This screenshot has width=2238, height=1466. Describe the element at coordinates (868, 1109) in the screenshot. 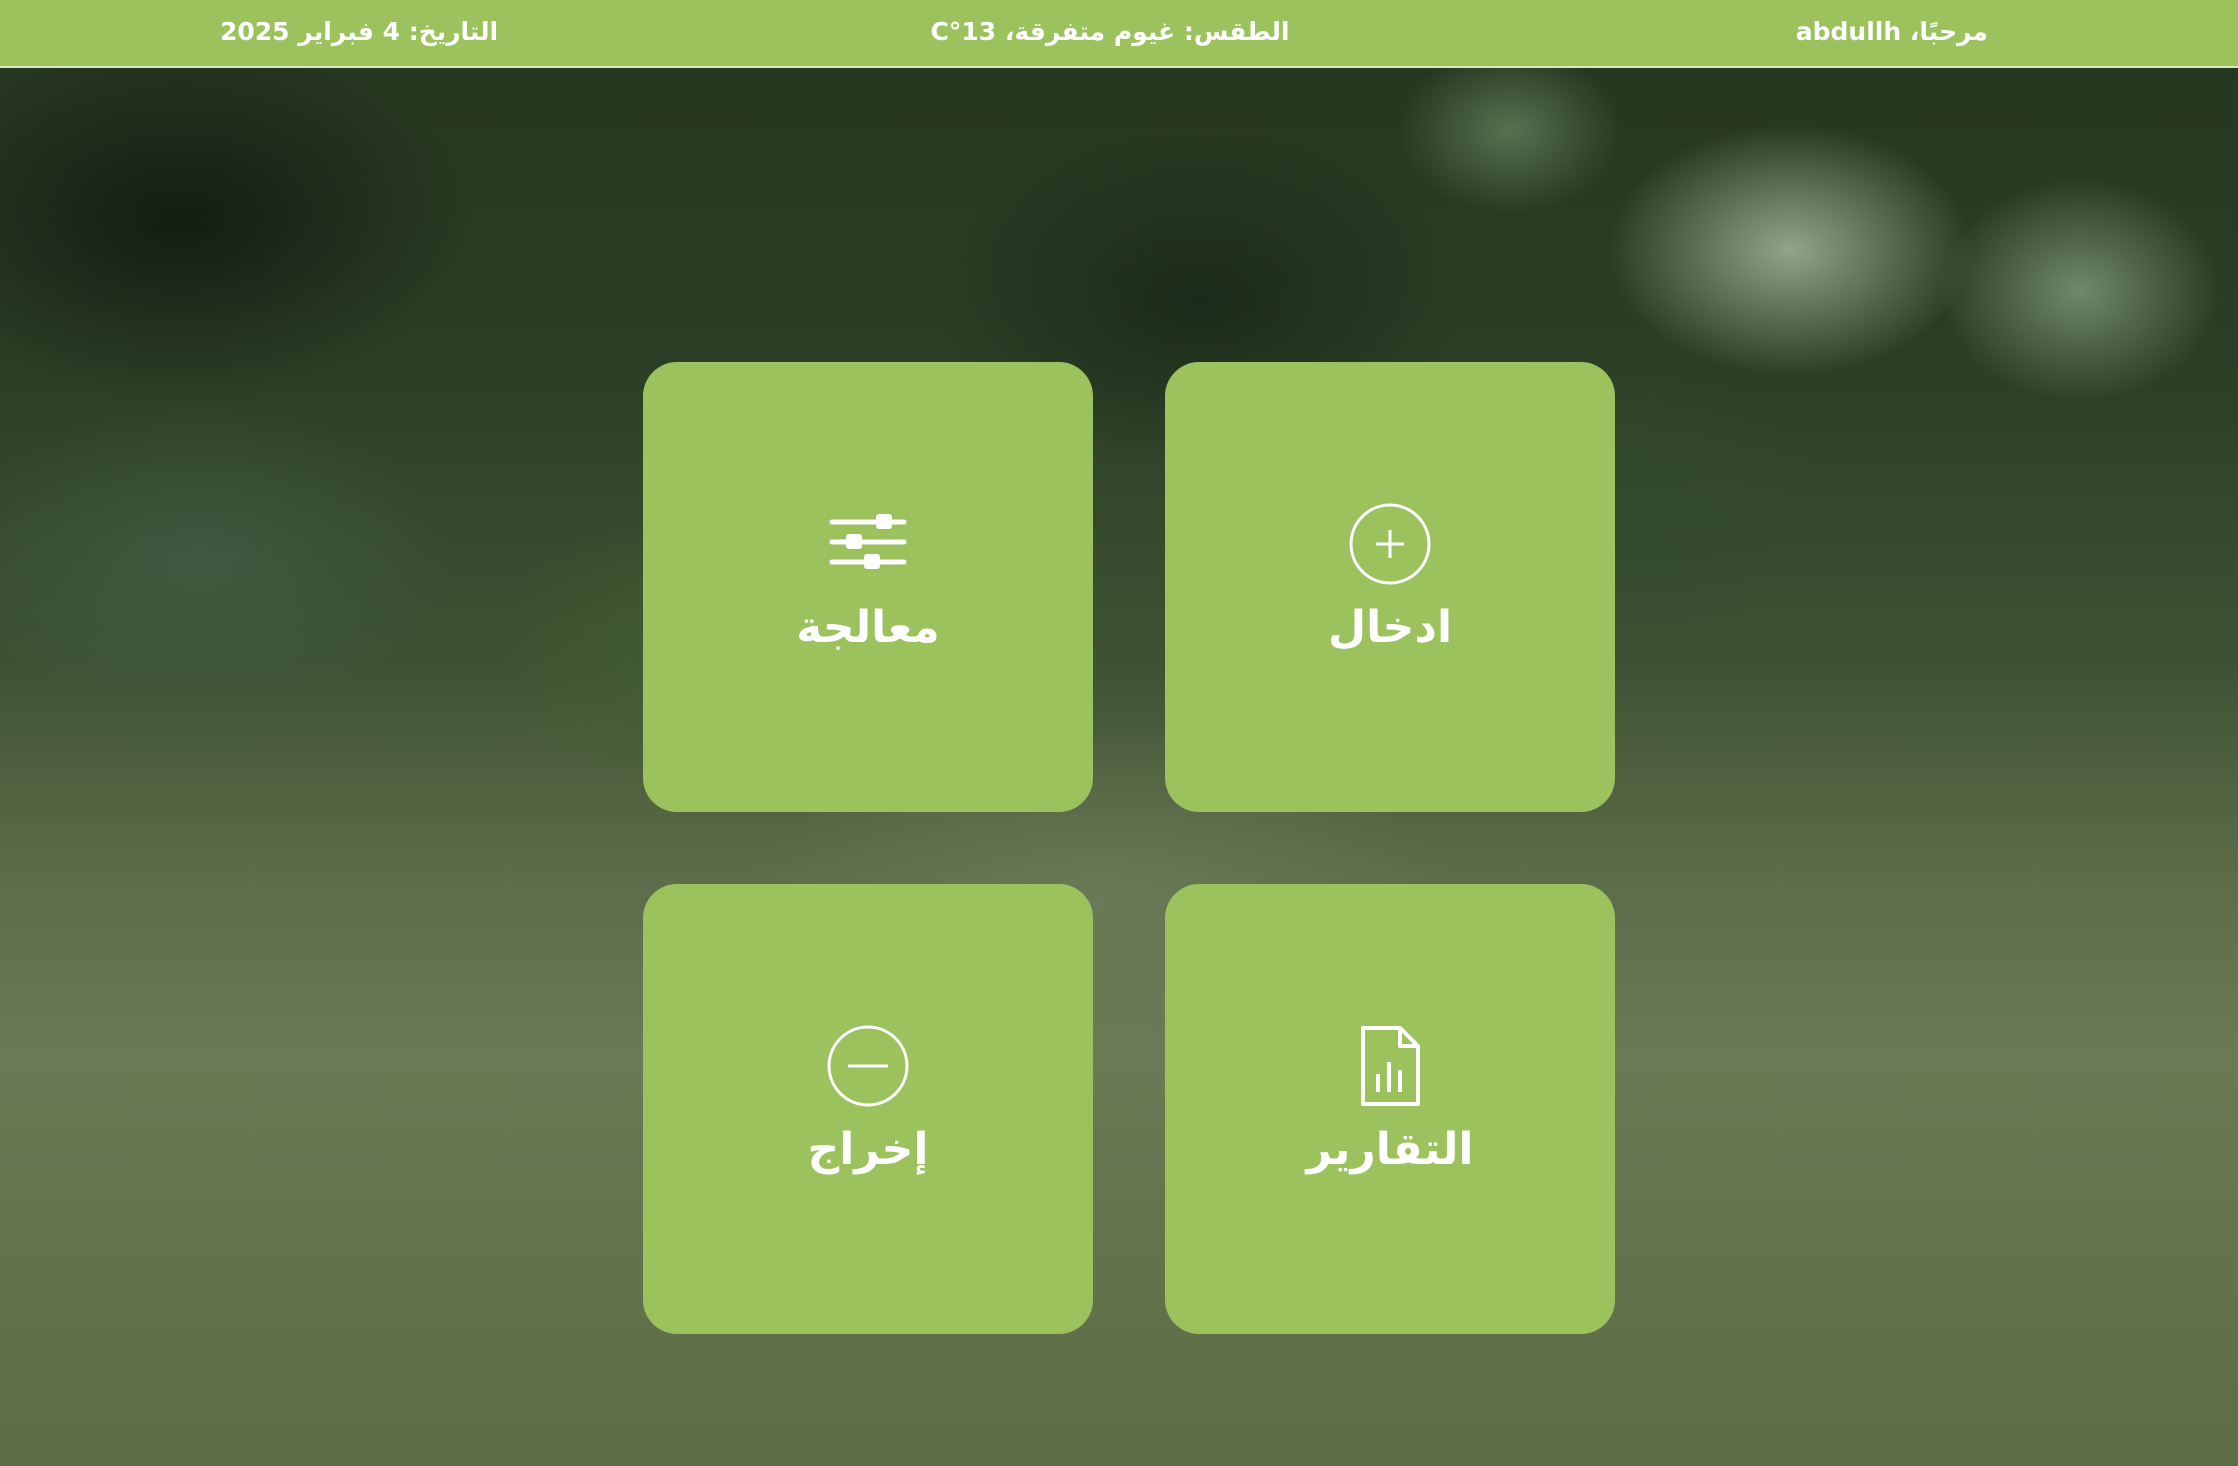

I see `output-tile: إخراج` at that location.